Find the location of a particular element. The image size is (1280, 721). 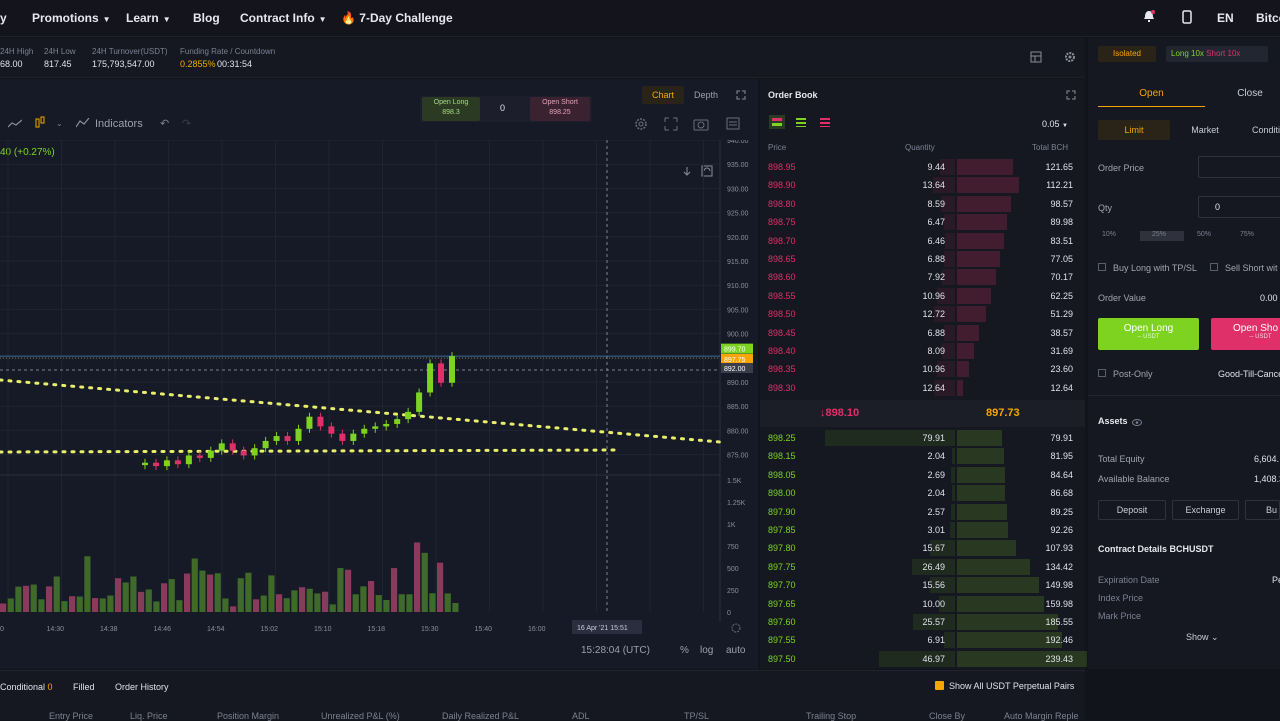

ask-row: 898.55 10.96 62.25 is located at coordinates (922, 296).